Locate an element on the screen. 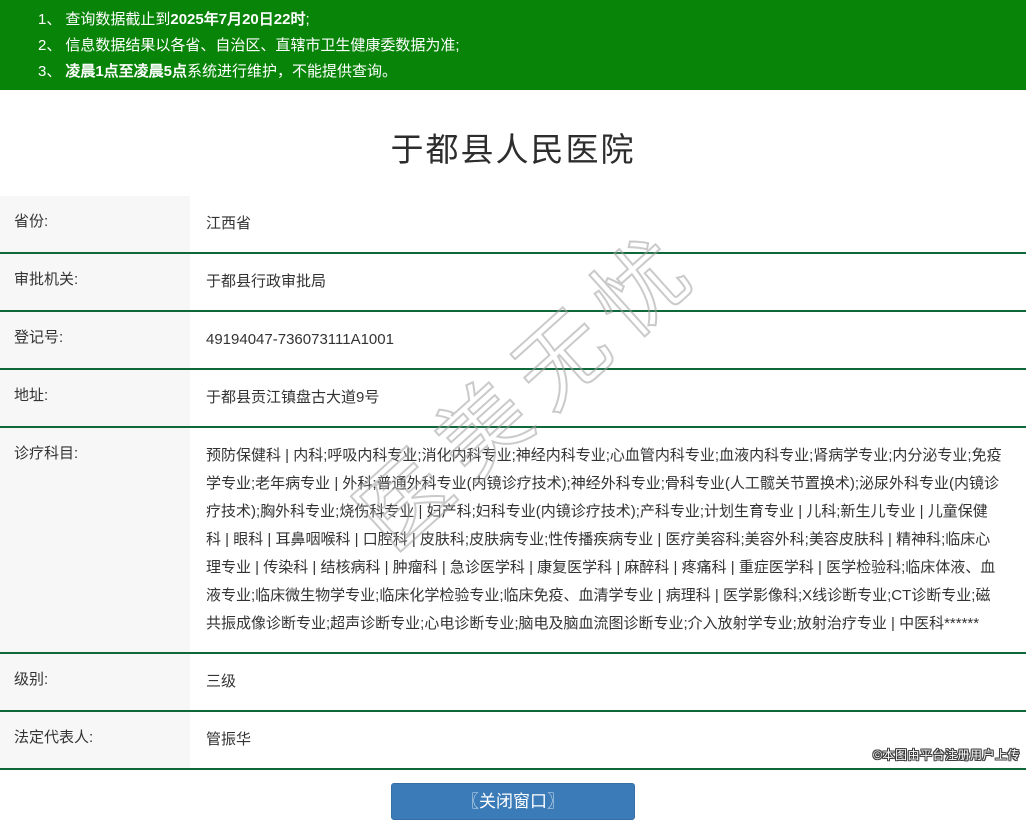  button-bar: 〖关闭窗口〗 is located at coordinates (513, 801).